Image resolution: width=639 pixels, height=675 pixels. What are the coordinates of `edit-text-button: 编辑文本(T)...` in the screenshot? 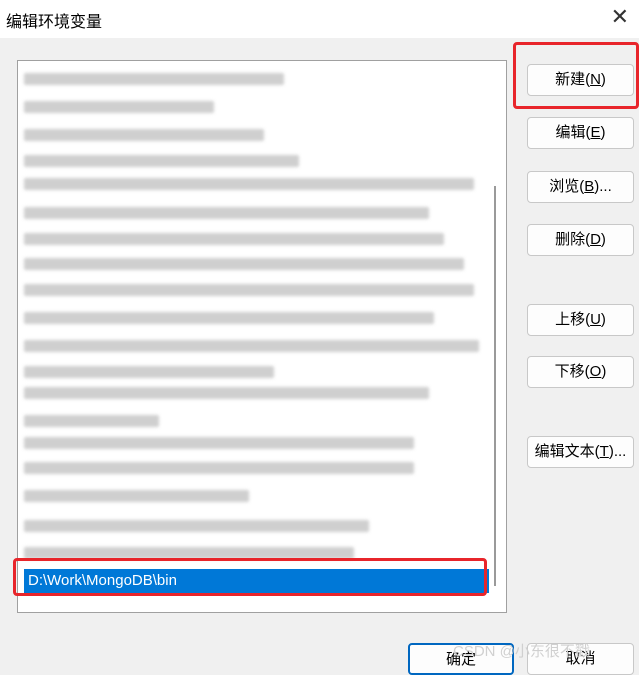 It's located at (580, 452).